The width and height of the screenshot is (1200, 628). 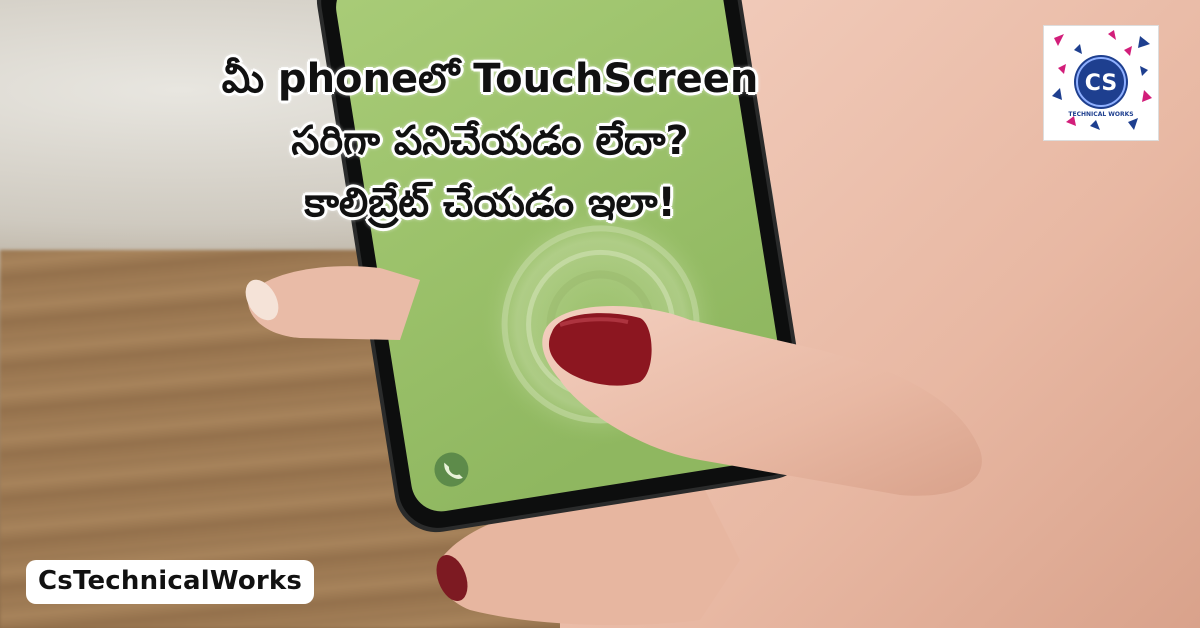 I want to click on logo-graphic: CS TECHNICAL WORKS, so click(x=1102, y=80).